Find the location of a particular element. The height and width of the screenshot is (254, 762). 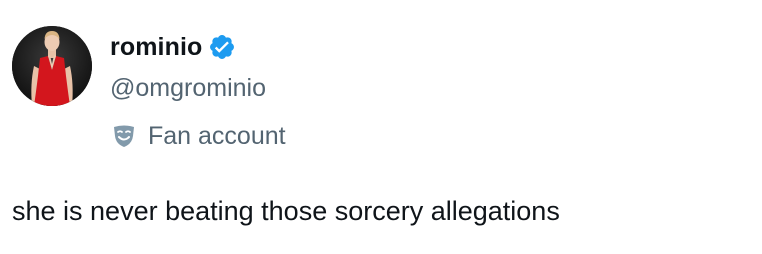

avatar-image is located at coordinates (52, 66).